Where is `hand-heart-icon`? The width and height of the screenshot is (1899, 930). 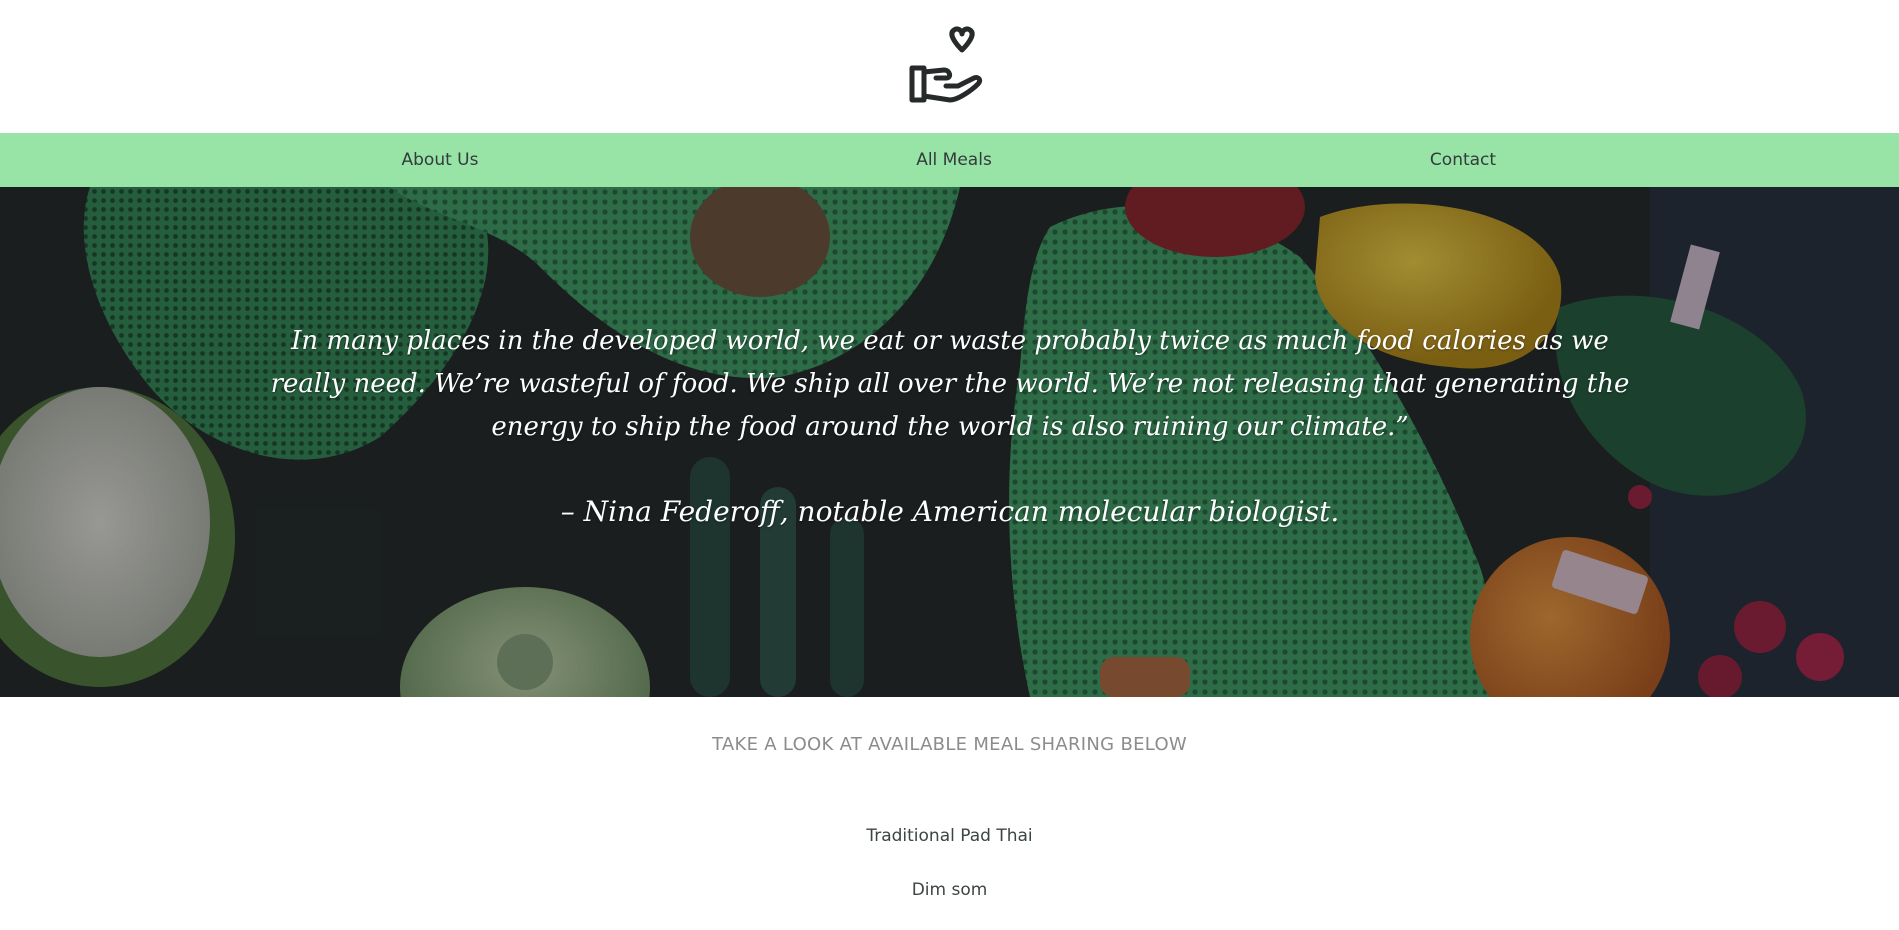 hand-heart-icon is located at coordinates (946, 66).